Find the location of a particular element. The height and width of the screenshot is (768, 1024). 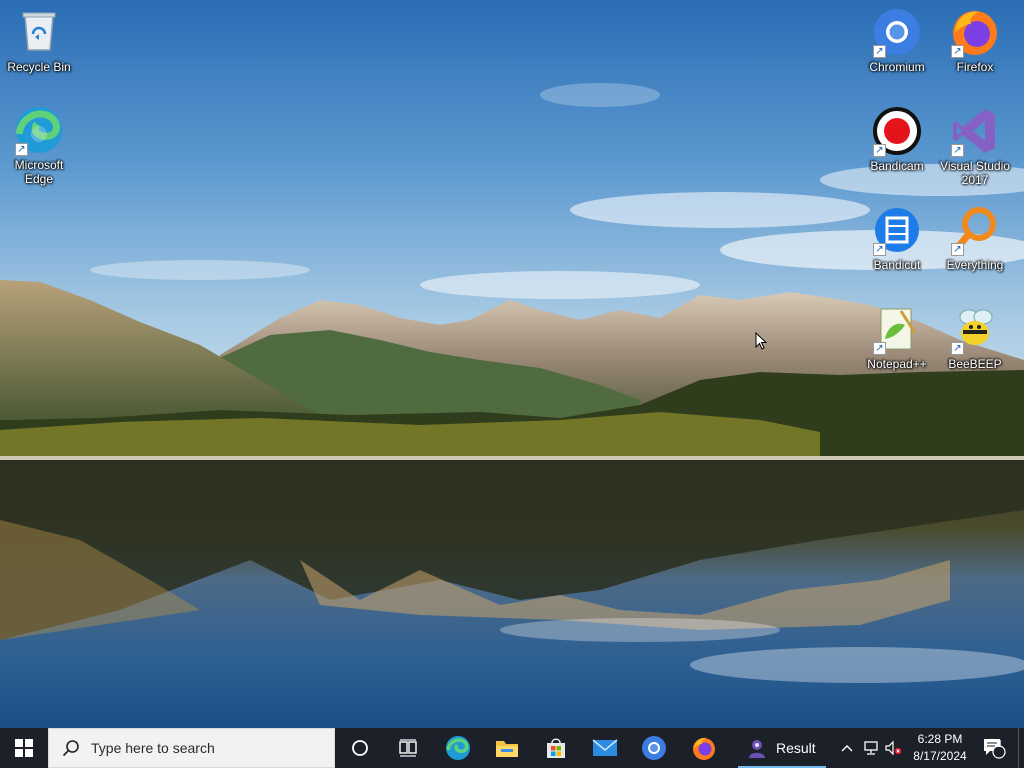

desktop-icon-label: Chromium is located at coordinates (897, 67).